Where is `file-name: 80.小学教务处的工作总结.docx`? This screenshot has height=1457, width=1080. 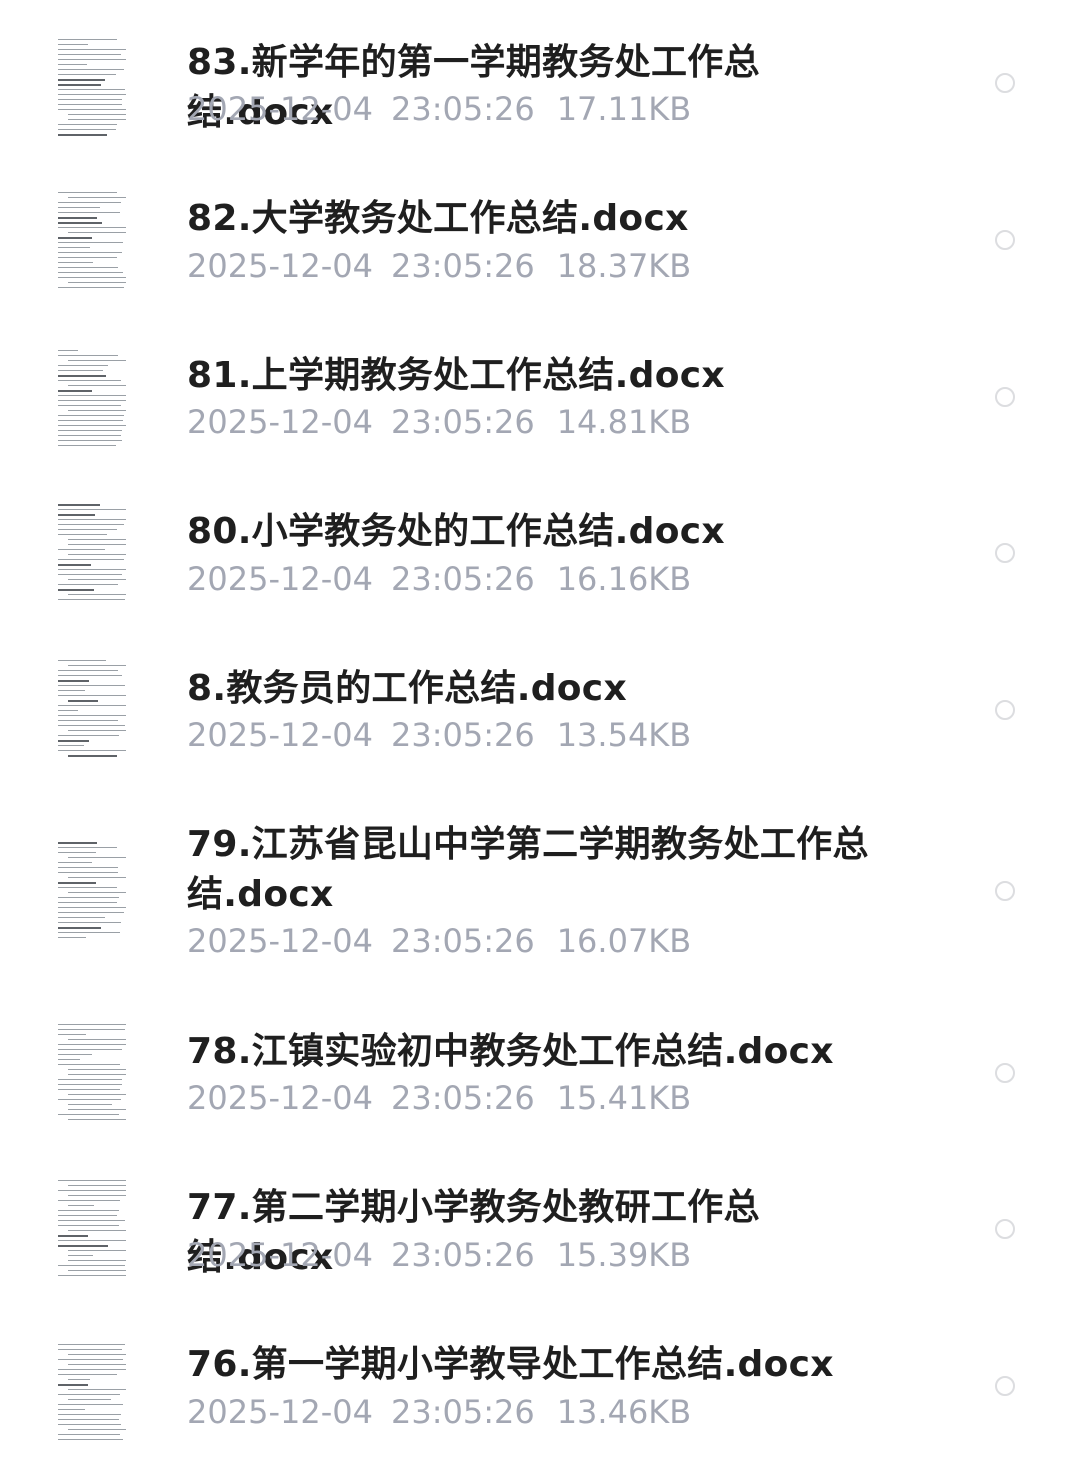
file-name: 80.小学教务处的工作总结.docx is located at coordinates (456, 531).